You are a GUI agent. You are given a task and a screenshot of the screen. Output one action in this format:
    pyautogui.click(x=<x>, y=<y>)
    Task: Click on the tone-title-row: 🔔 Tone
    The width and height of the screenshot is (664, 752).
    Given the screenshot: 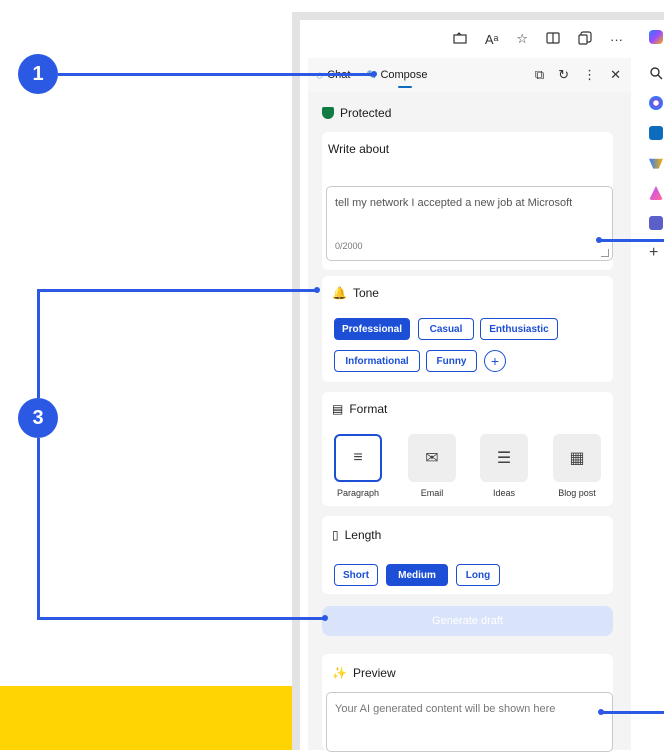 What is the action you would take?
    pyautogui.click(x=355, y=293)
    